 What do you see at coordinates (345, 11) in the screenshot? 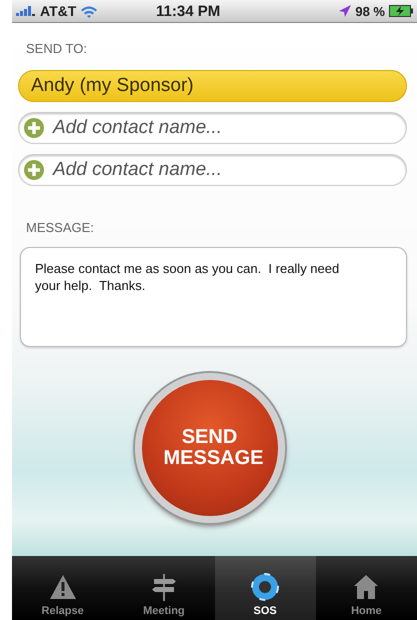
I see `location-arrow-icon` at bounding box center [345, 11].